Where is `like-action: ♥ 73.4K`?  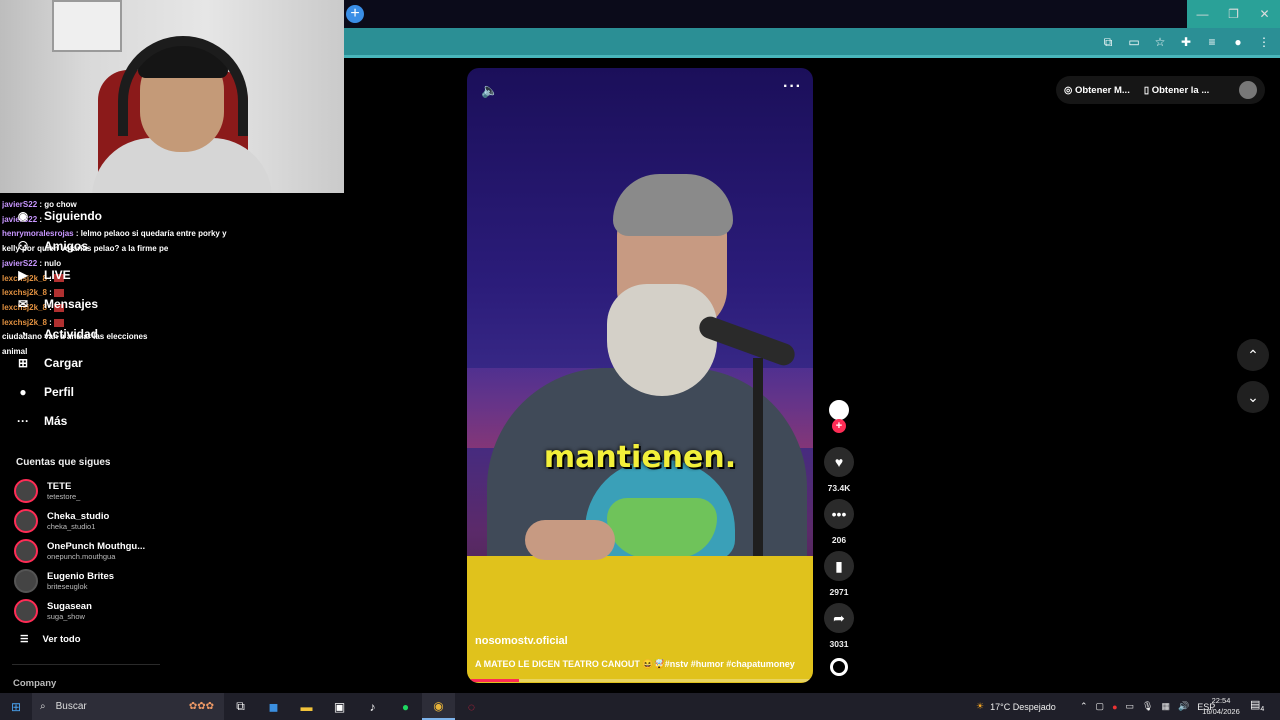
like-action: ♥ 73.4K is located at coordinates (839, 470).